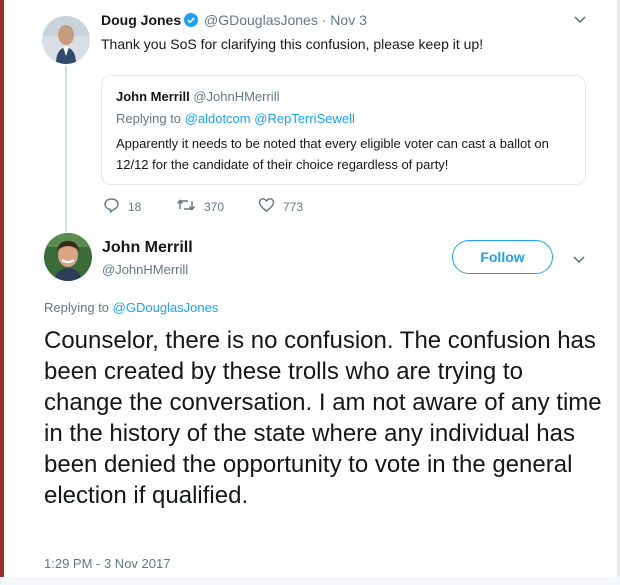  Describe the element at coordinates (107, 563) in the screenshot. I see `main-tweet-timestamp: 1:29 PM - 3 Nov 2017` at that location.